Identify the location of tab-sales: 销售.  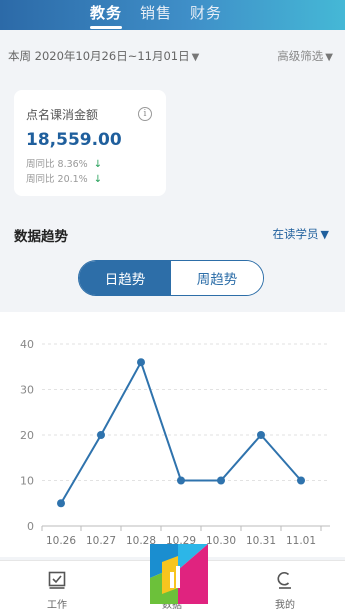
(156, 16).